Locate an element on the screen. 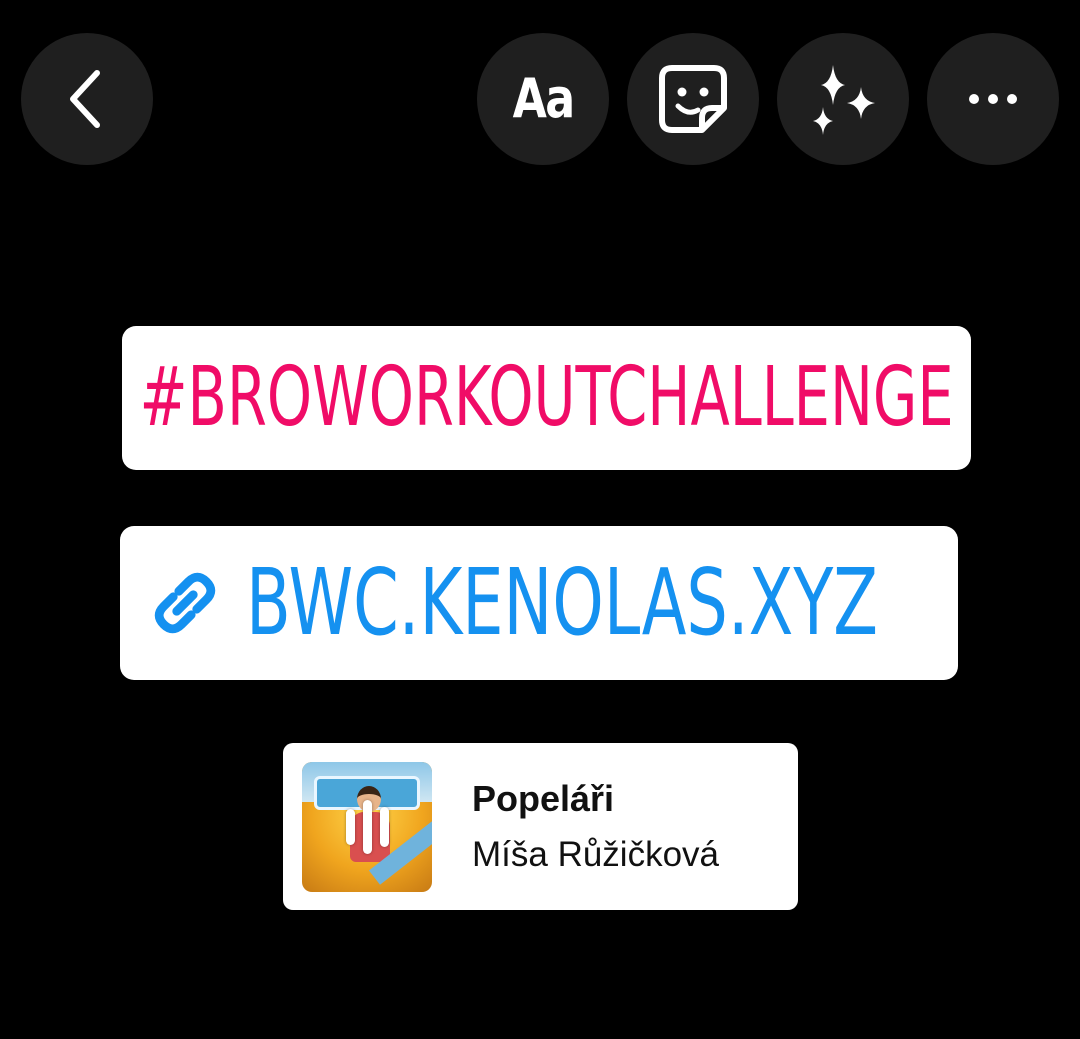  hashtag-text: #BROWORKOUTCHALLENGE is located at coordinates (546, 397).